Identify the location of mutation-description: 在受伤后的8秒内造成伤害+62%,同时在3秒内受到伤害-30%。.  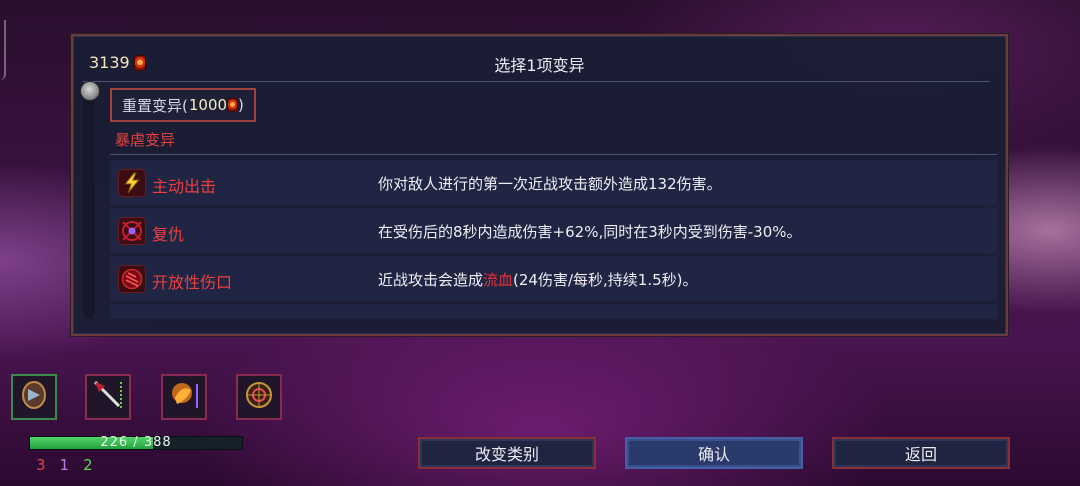
(590, 231).